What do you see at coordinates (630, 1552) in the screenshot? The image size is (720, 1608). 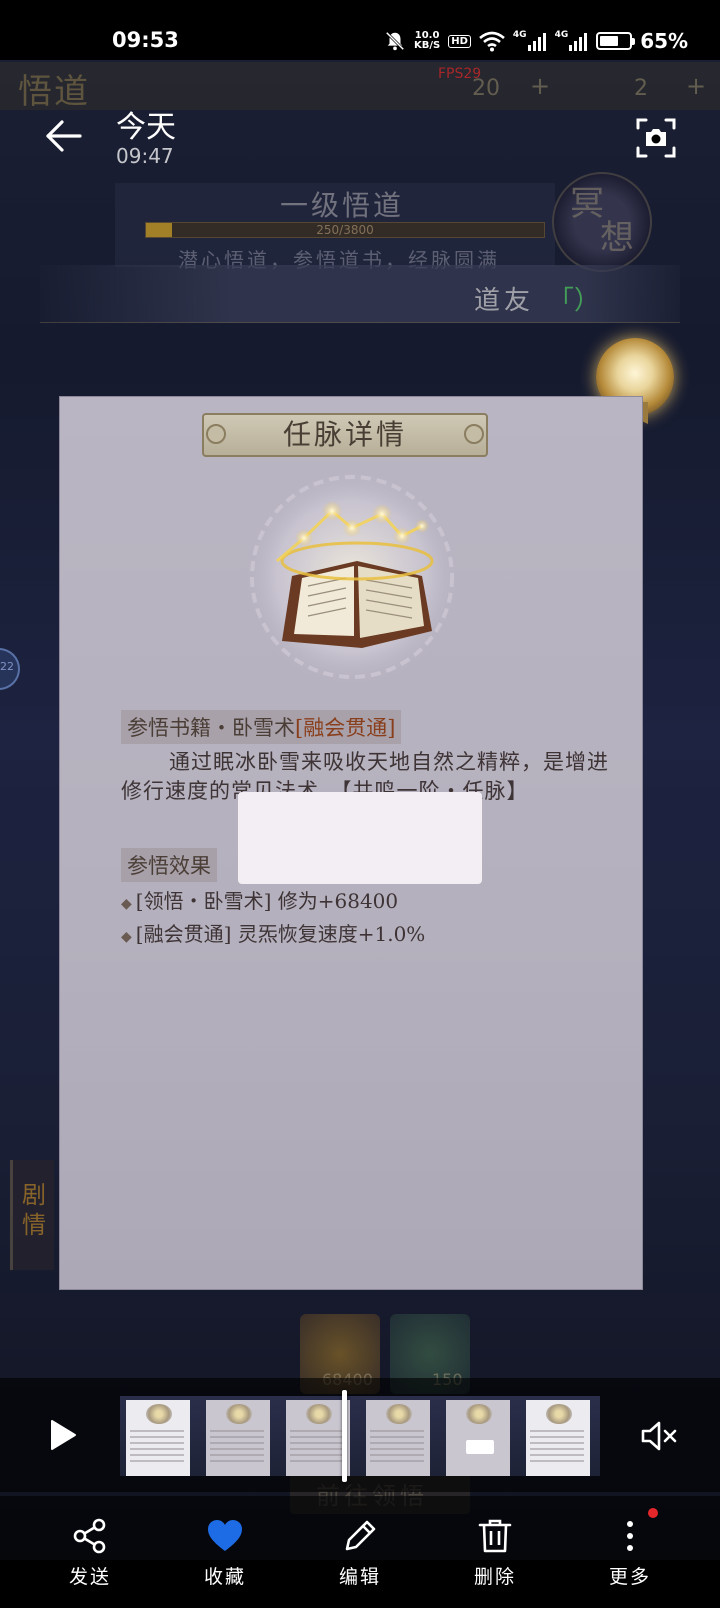 I see `more-button: 更多` at bounding box center [630, 1552].